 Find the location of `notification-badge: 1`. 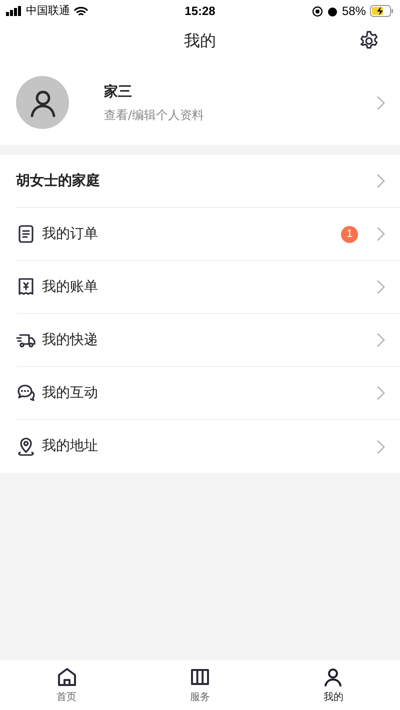

notification-badge: 1 is located at coordinates (349, 234).